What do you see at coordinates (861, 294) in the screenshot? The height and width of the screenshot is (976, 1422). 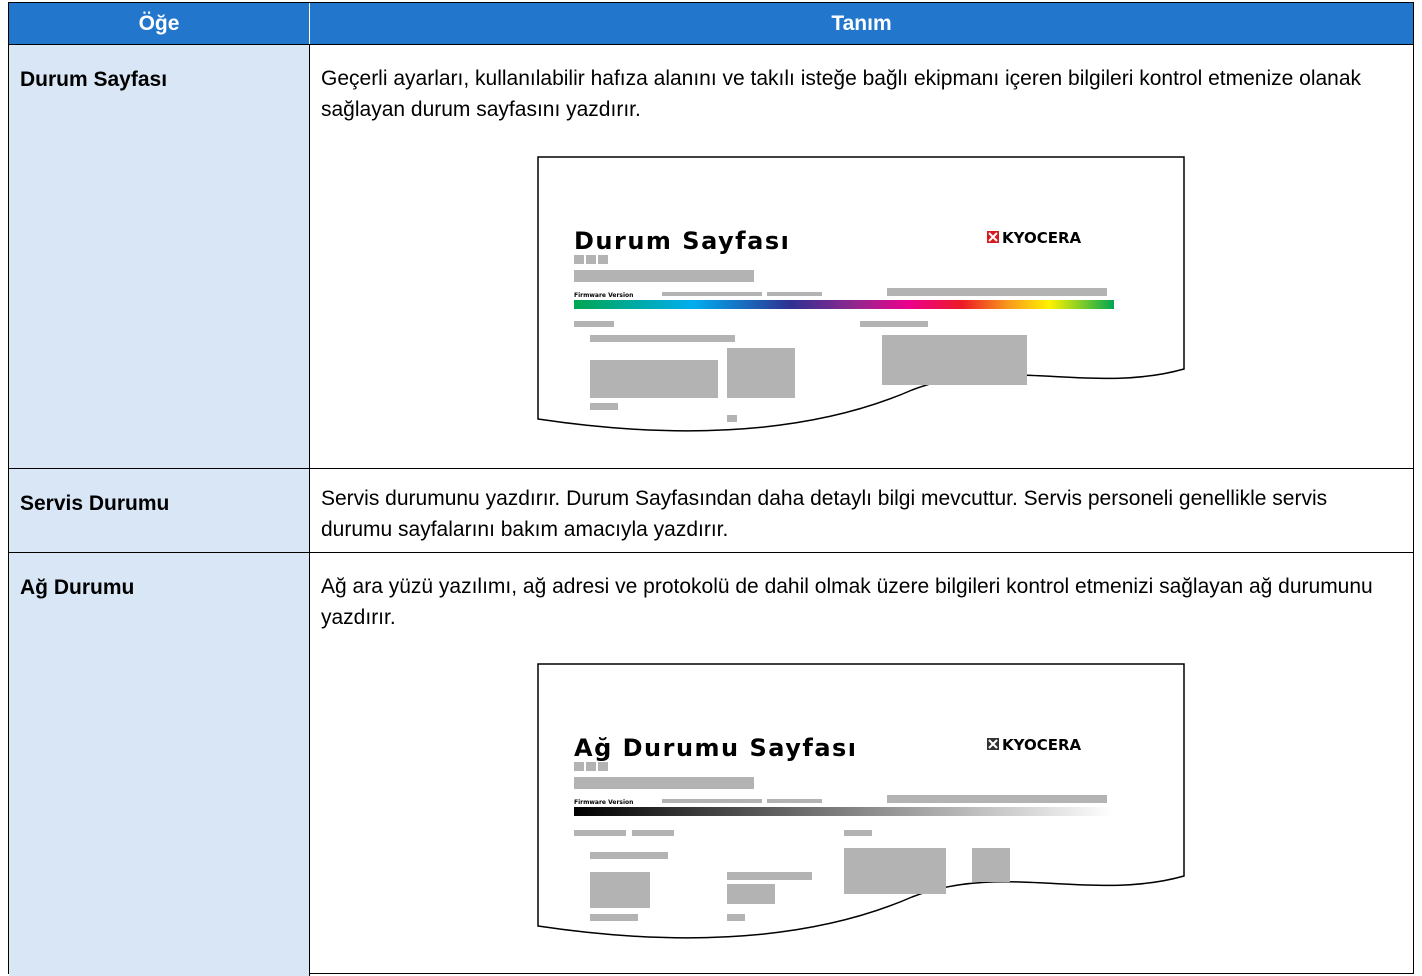 I see `status-page-illustration: Durum Sayfası KYOCERA Firmware Version` at bounding box center [861, 294].